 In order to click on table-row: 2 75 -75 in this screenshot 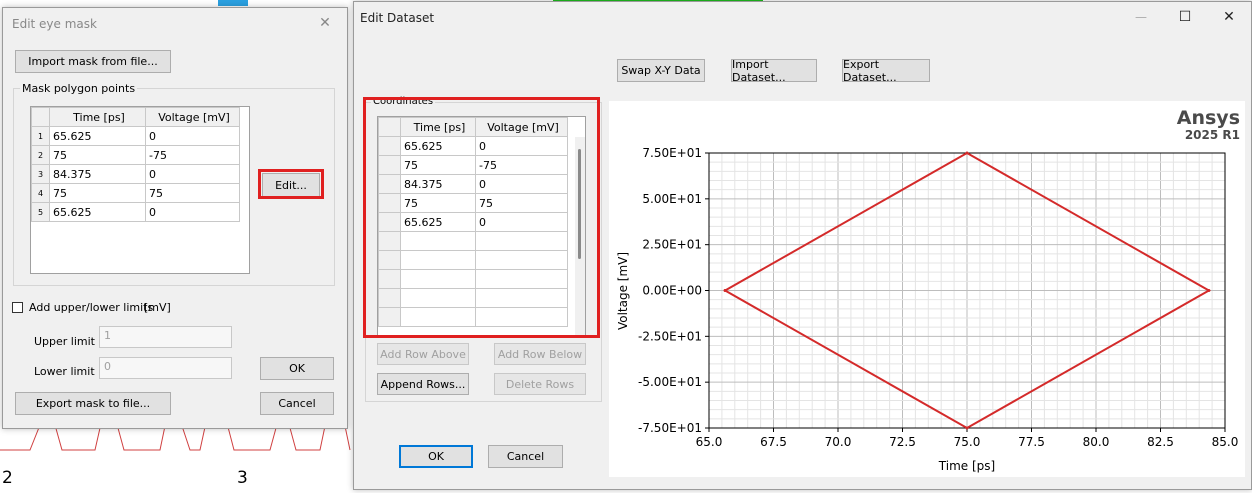, I will do `click(135, 155)`.